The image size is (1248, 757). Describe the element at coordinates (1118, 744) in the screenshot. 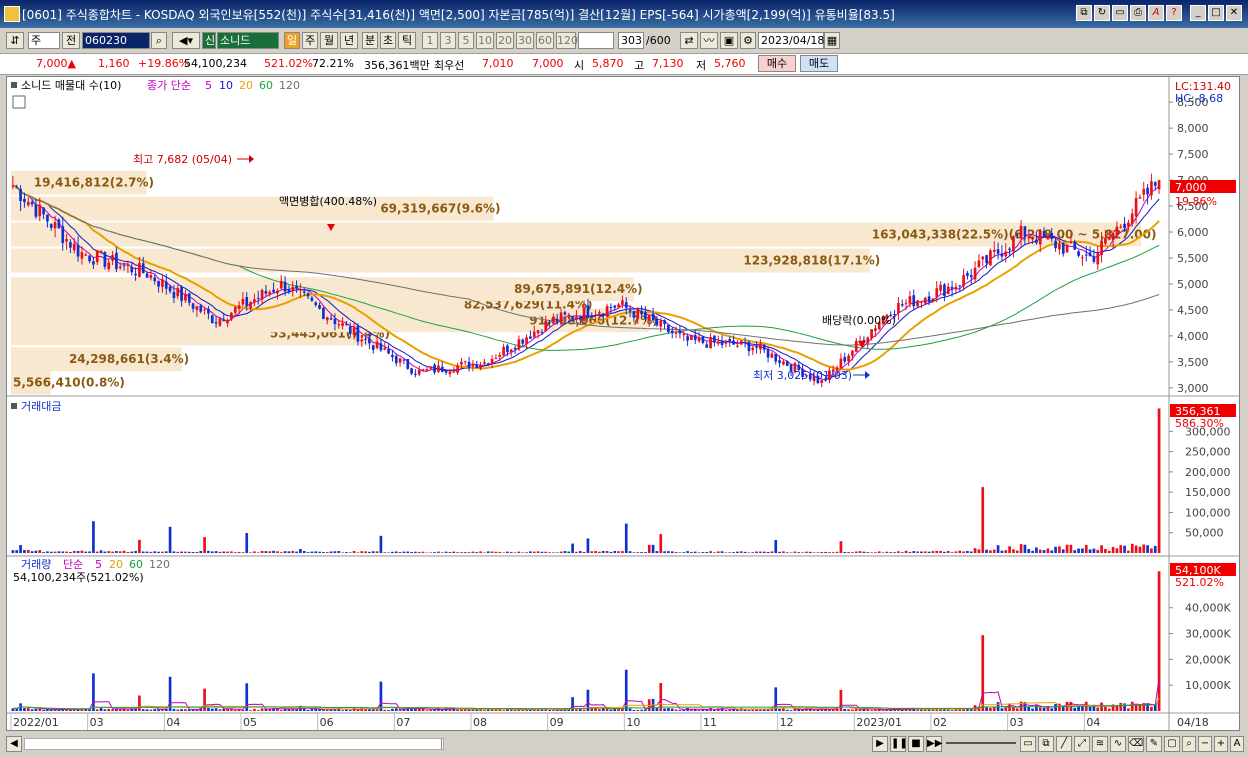

I see `tool-wave-icon: ∿` at that location.